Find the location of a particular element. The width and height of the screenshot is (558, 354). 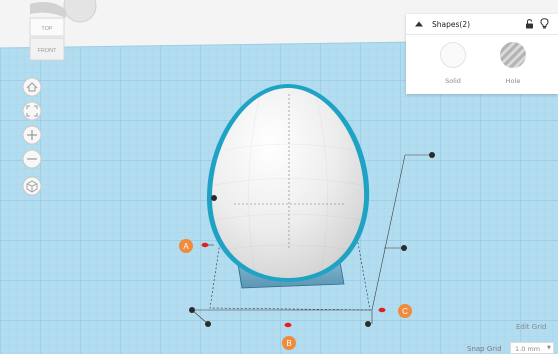

light-bulb-icon is located at coordinates (544, 23).